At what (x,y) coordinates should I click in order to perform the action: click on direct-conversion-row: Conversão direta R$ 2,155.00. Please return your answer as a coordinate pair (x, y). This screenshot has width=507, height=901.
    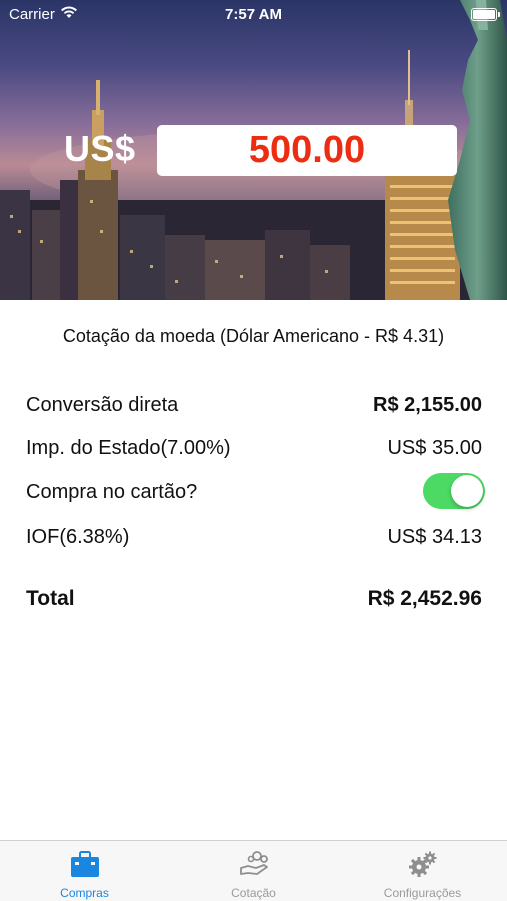
    Looking at the image, I should click on (254, 405).